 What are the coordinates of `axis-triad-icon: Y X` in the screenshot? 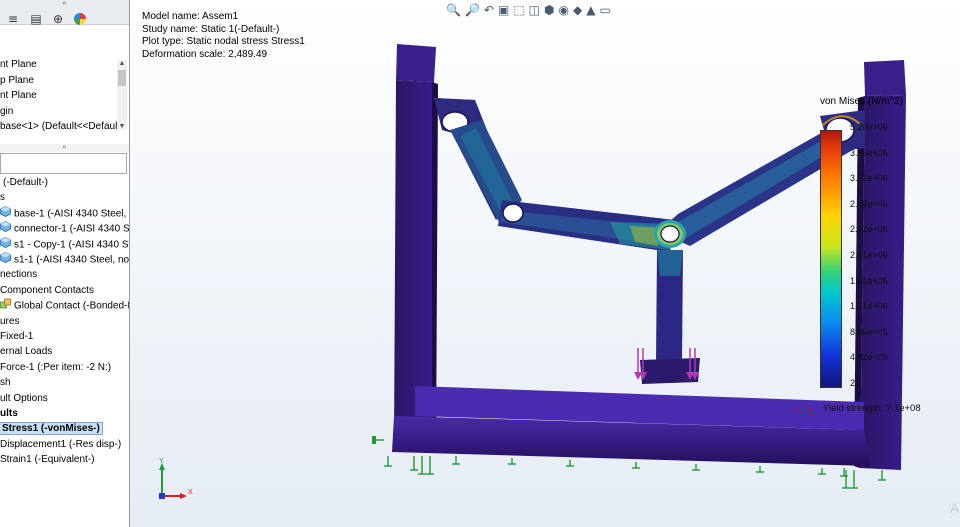 It's located at (176, 478).